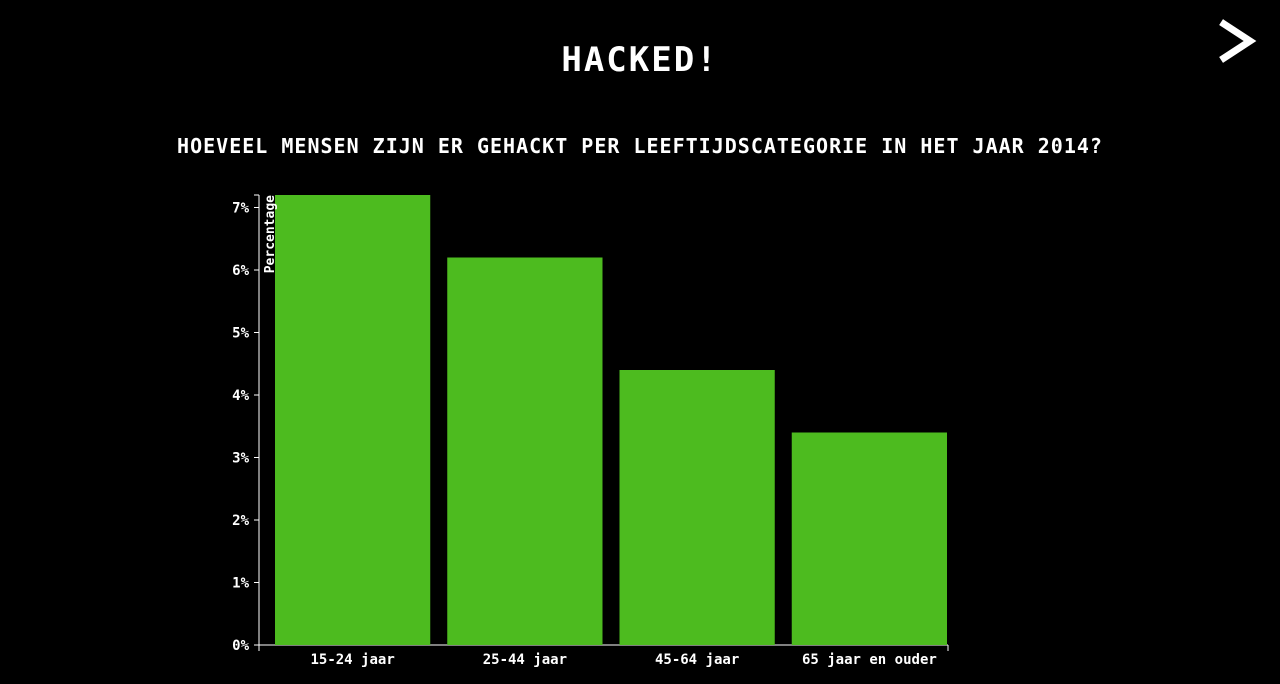 This screenshot has width=1280, height=684. Describe the element at coordinates (525, 660) in the screenshot. I see `x-tick-label: 25-44 jaar` at that location.